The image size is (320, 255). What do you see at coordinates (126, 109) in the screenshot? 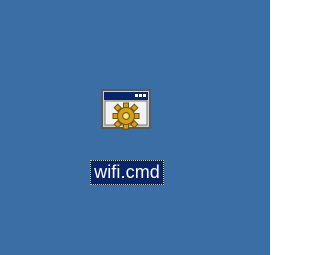
I see `batch-file-gear-icon` at bounding box center [126, 109].